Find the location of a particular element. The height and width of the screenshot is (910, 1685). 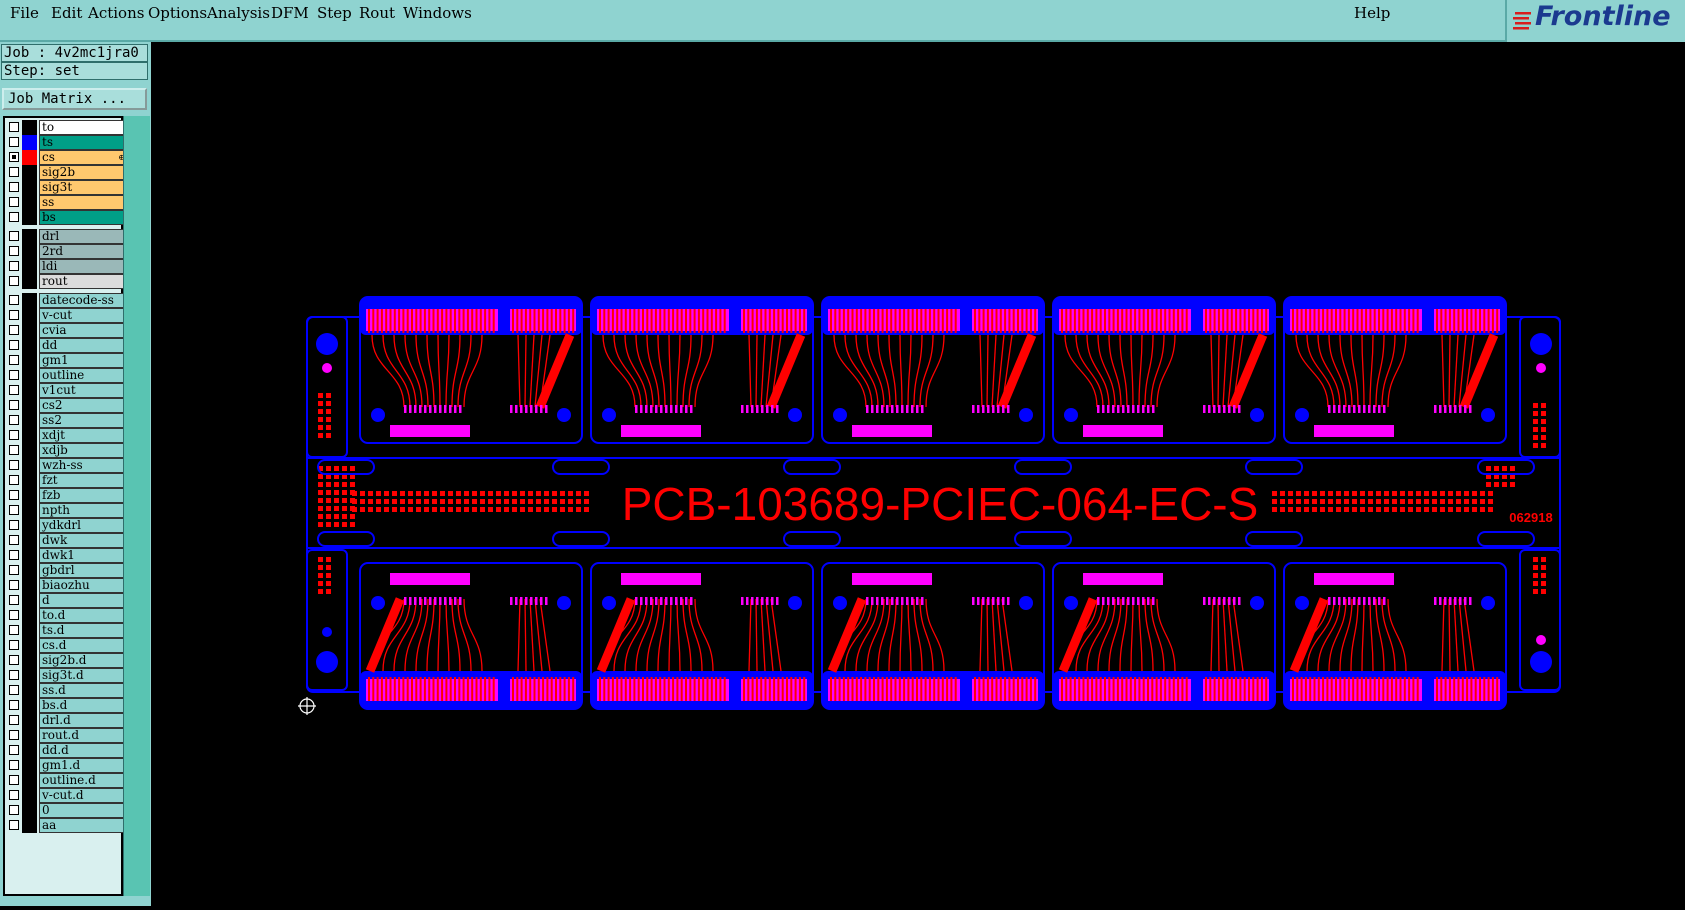

layer-name: ss2 is located at coordinates (82, 420).